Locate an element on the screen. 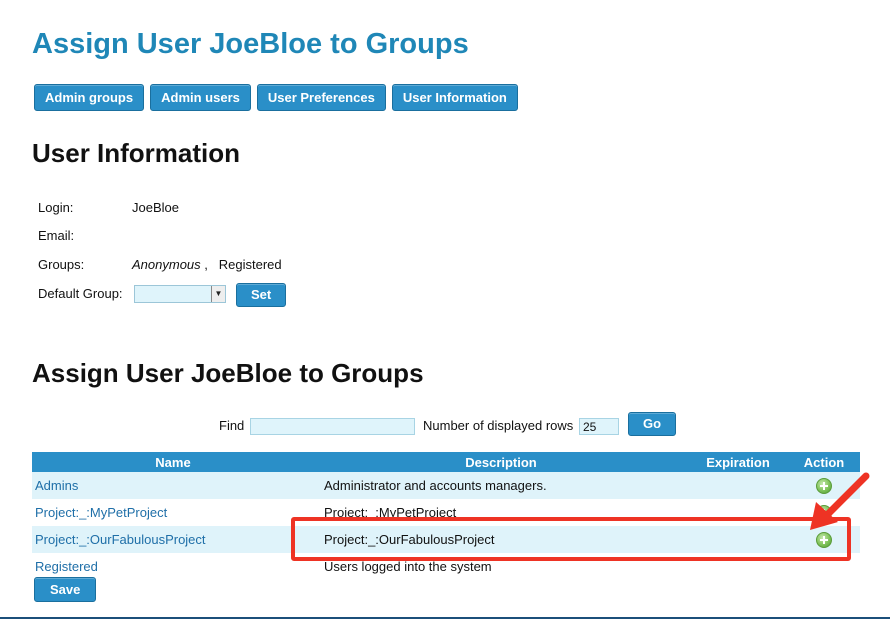 The height and width of the screenshot is (620, 890). set-button: Set is located at coordinates (261, 295).